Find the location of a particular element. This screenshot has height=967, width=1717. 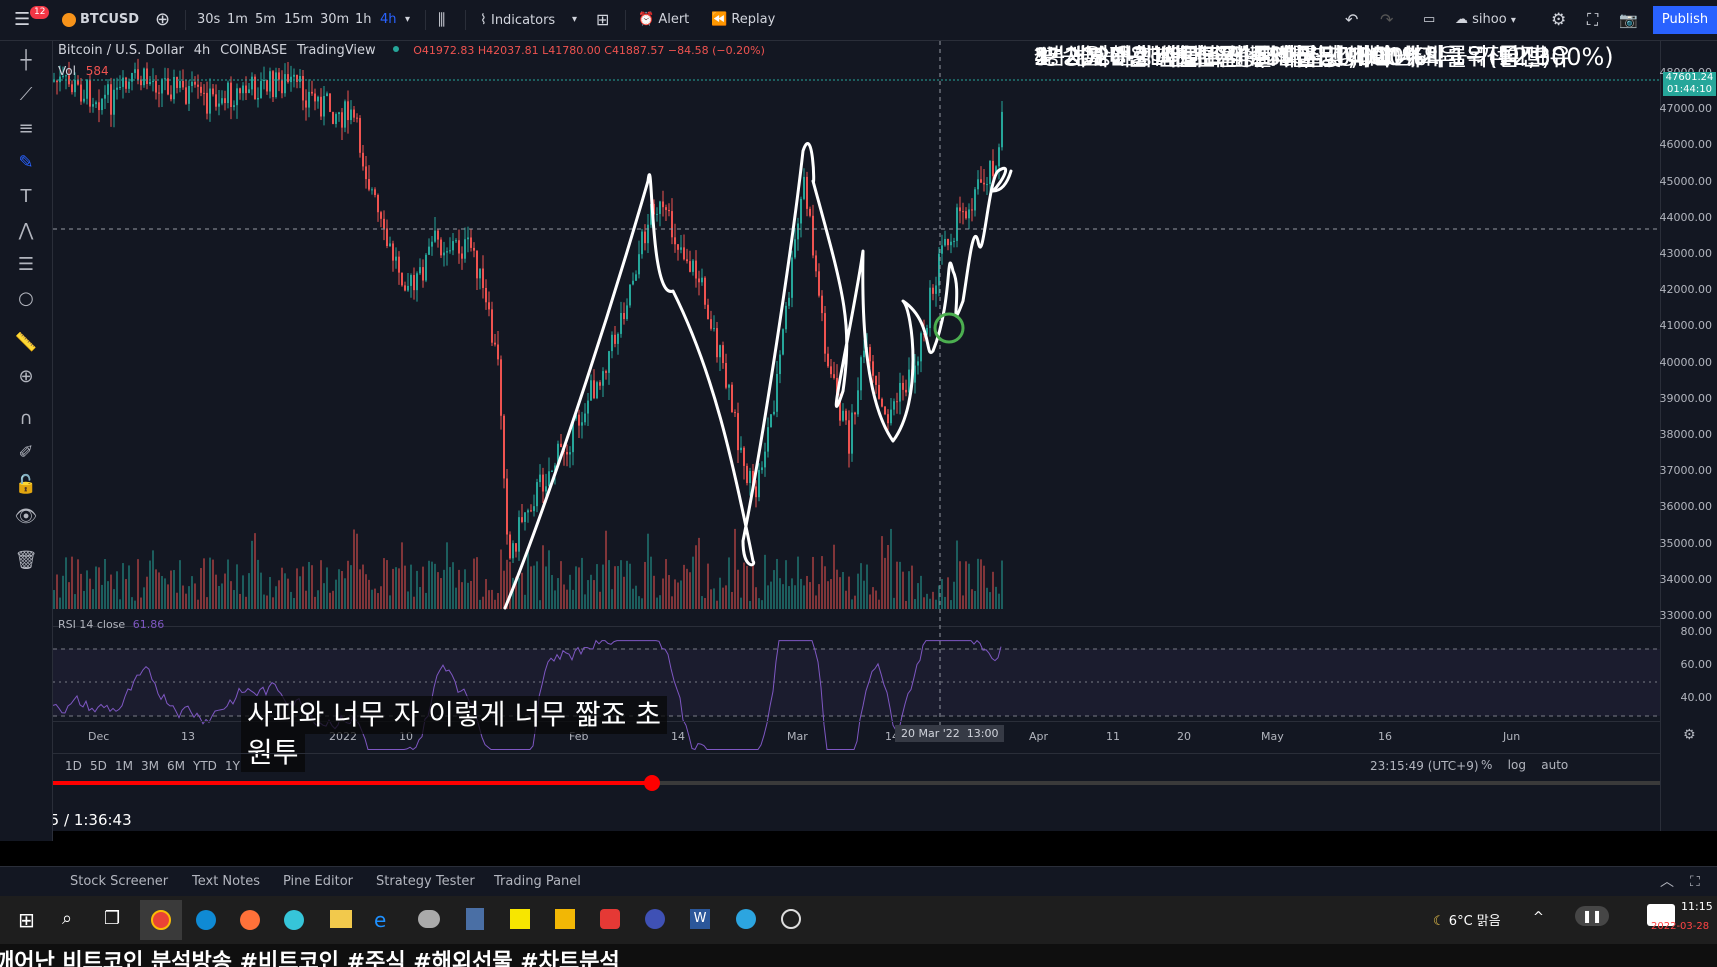

telegram-icon is located at coordinates (746, 919).